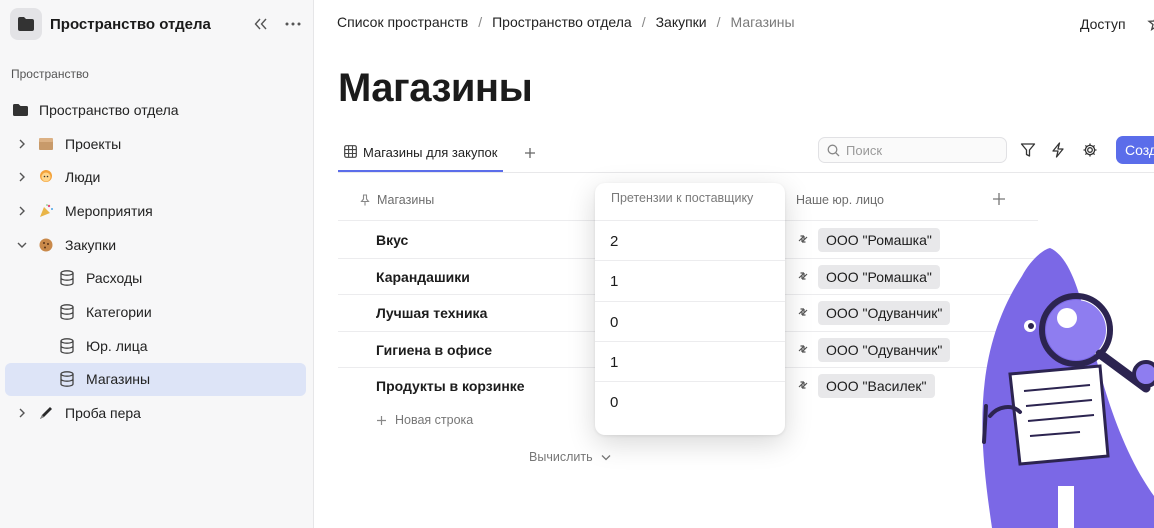 The height and width of the screenshot is (528, 1154). Describe the element at coordinates (762, 22) in the screenshot. I see `breadcrumb-item-current: Магазины` at that location.